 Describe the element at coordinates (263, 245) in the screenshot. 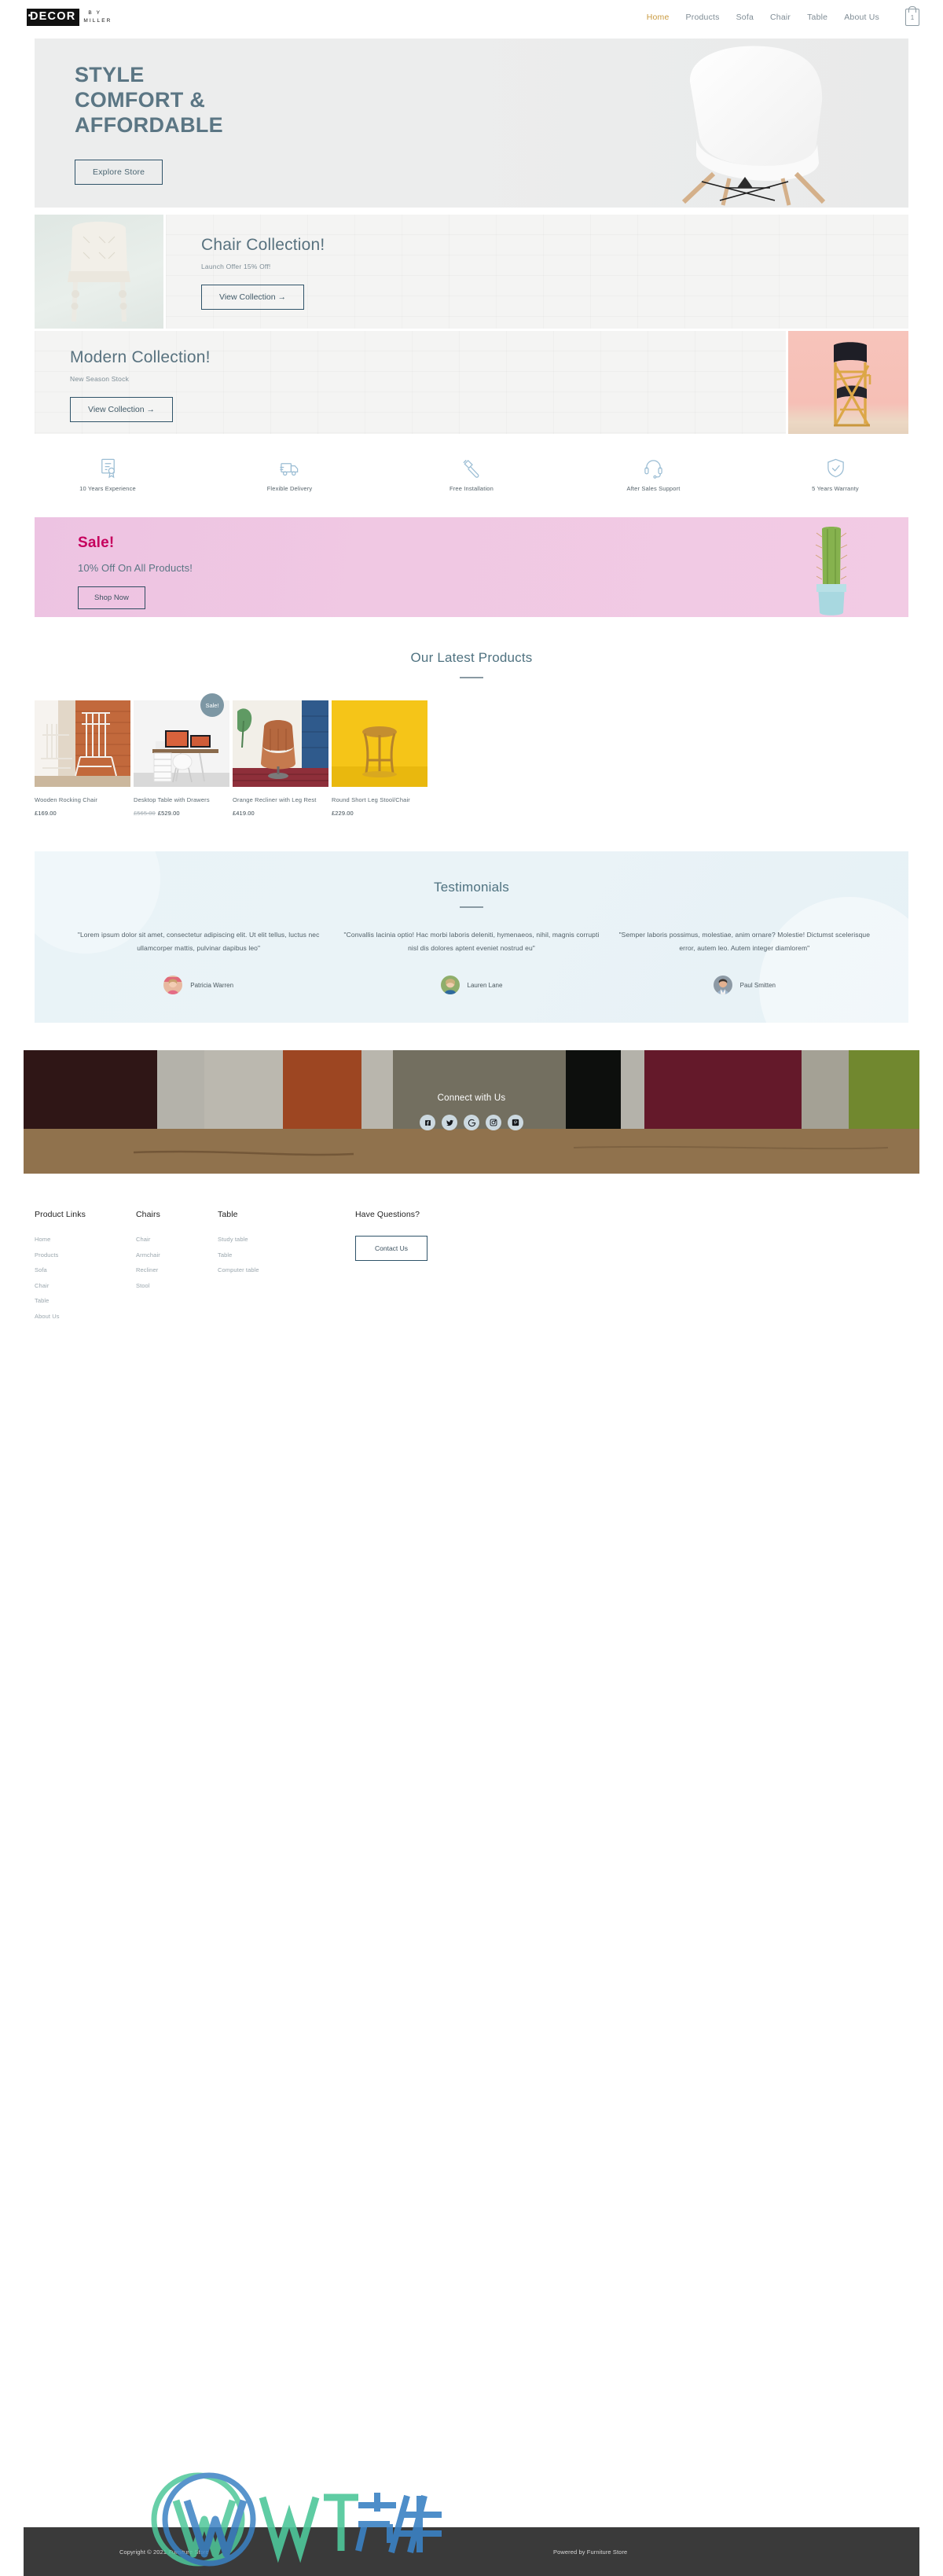

I see `chair-collection-title: Chair Collection!` at that location.